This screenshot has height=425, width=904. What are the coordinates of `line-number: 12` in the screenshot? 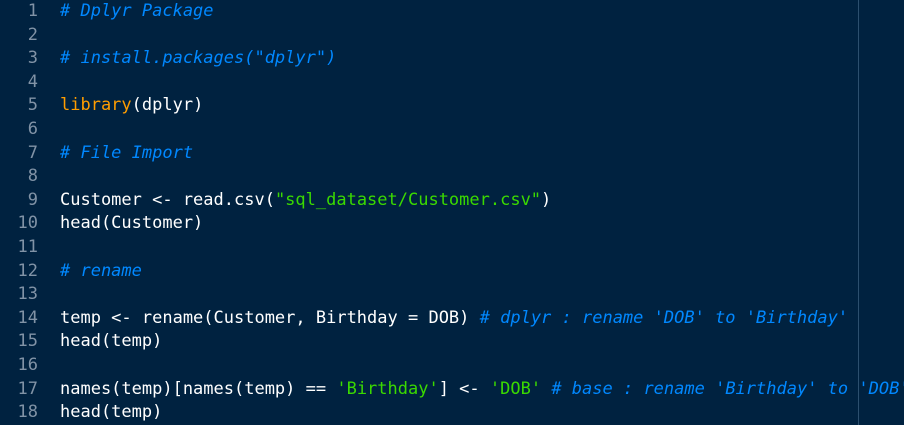 It's located at (27, 270).